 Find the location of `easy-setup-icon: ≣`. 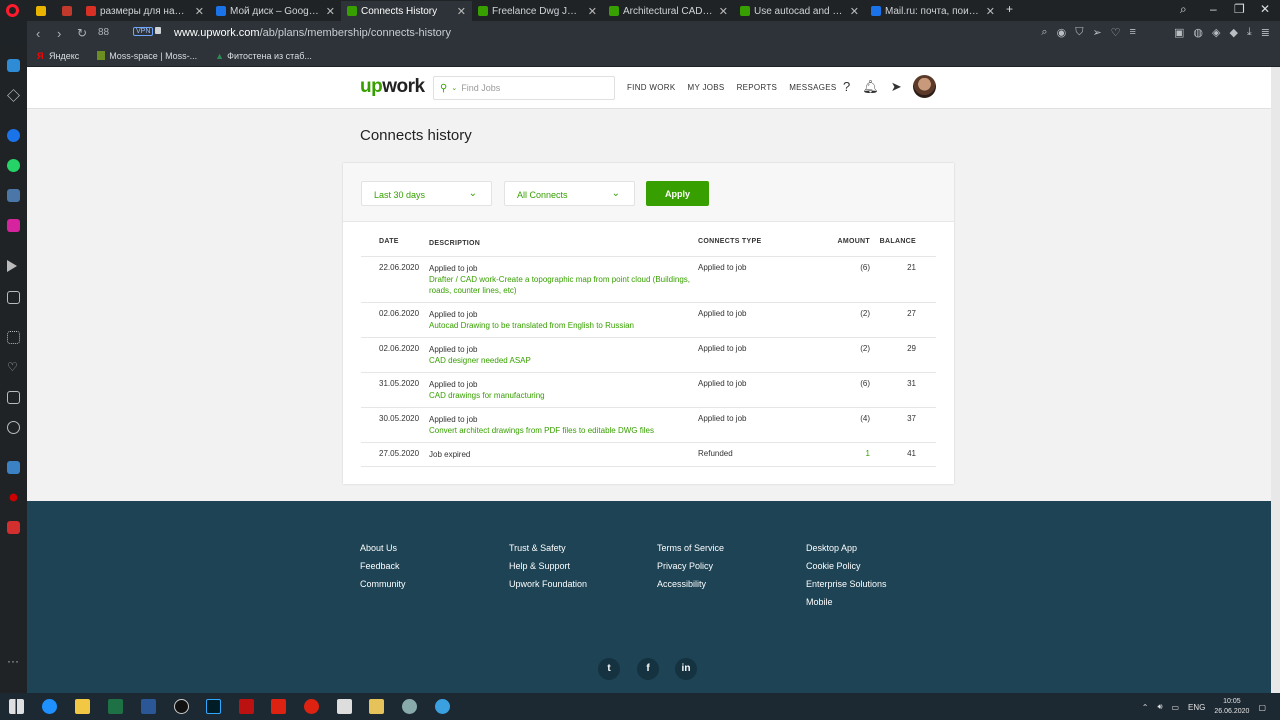

easy-setup-icon: ≣ is located at coordinates (1265, 32).